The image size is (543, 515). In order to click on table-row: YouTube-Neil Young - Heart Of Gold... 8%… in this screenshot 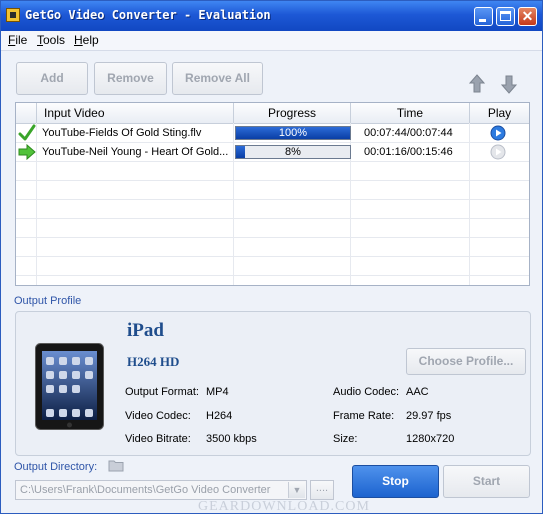, I will do `click(272, 152)`.